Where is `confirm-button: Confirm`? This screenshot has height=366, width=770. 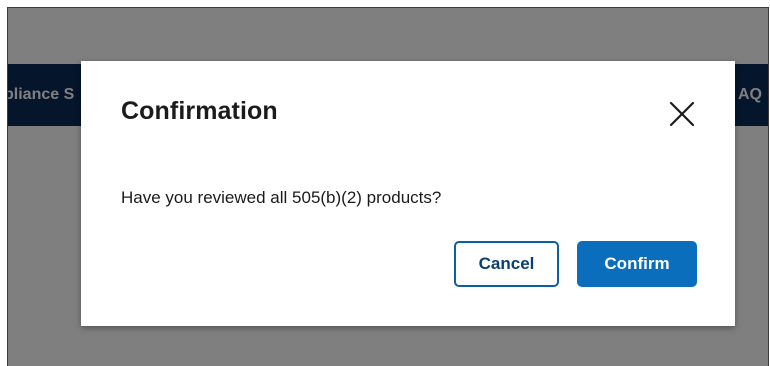
confirm-button: Confirm is located at coordinates (637, 264).